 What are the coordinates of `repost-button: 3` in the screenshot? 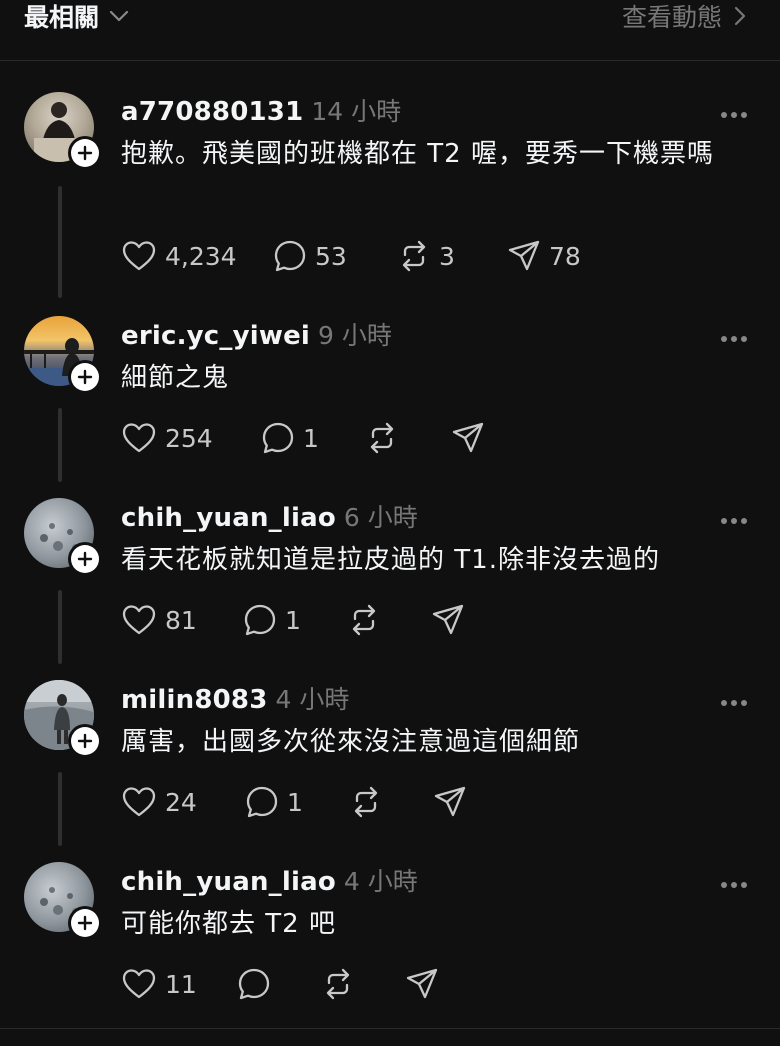 It's located at (452, 256).